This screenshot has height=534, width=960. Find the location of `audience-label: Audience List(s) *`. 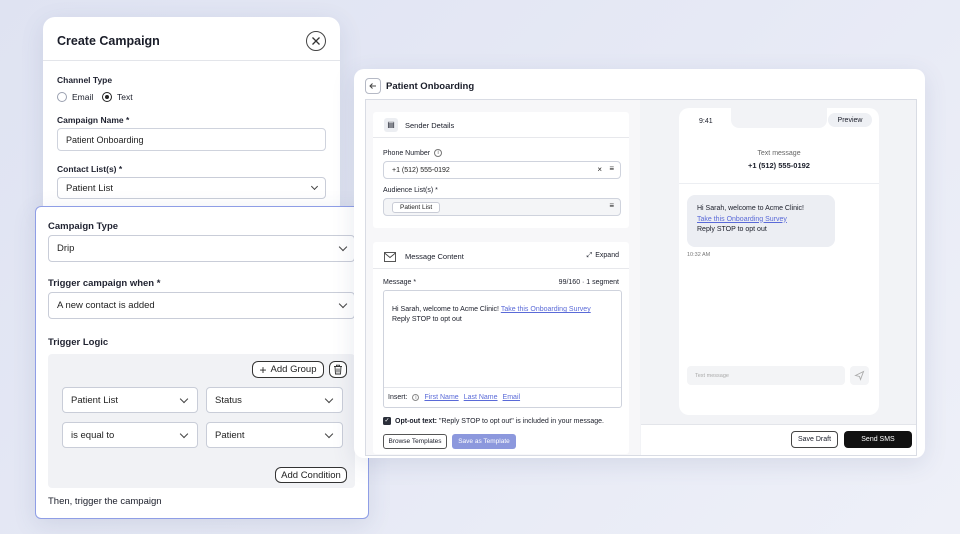

audience-label: Audience List(s) * is located at coordinates (410, 190).